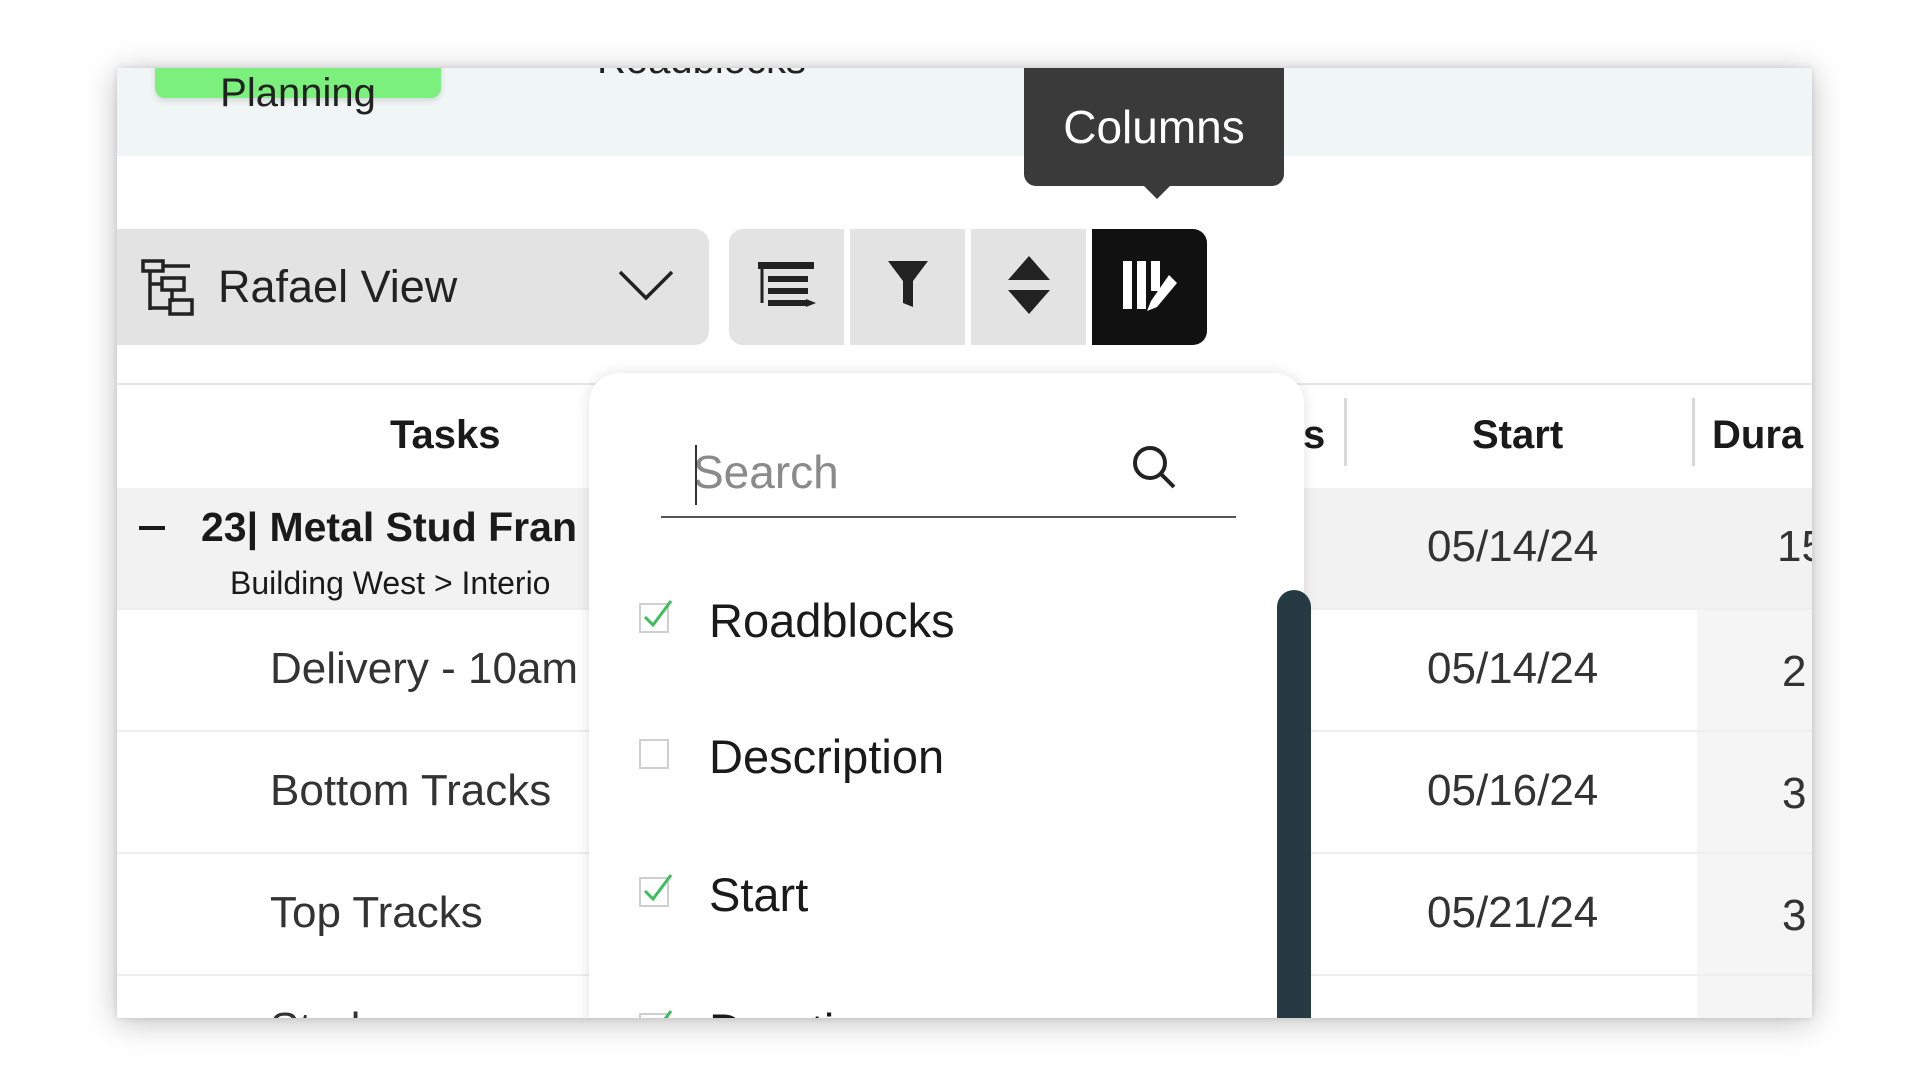 Image resolution: width=1920 pixels, height=1080 pixels. What do you see at coordinates (326, 1011) in the screenshot?
I see `table-row-name: Studs` at bounding box center [326, 1011].